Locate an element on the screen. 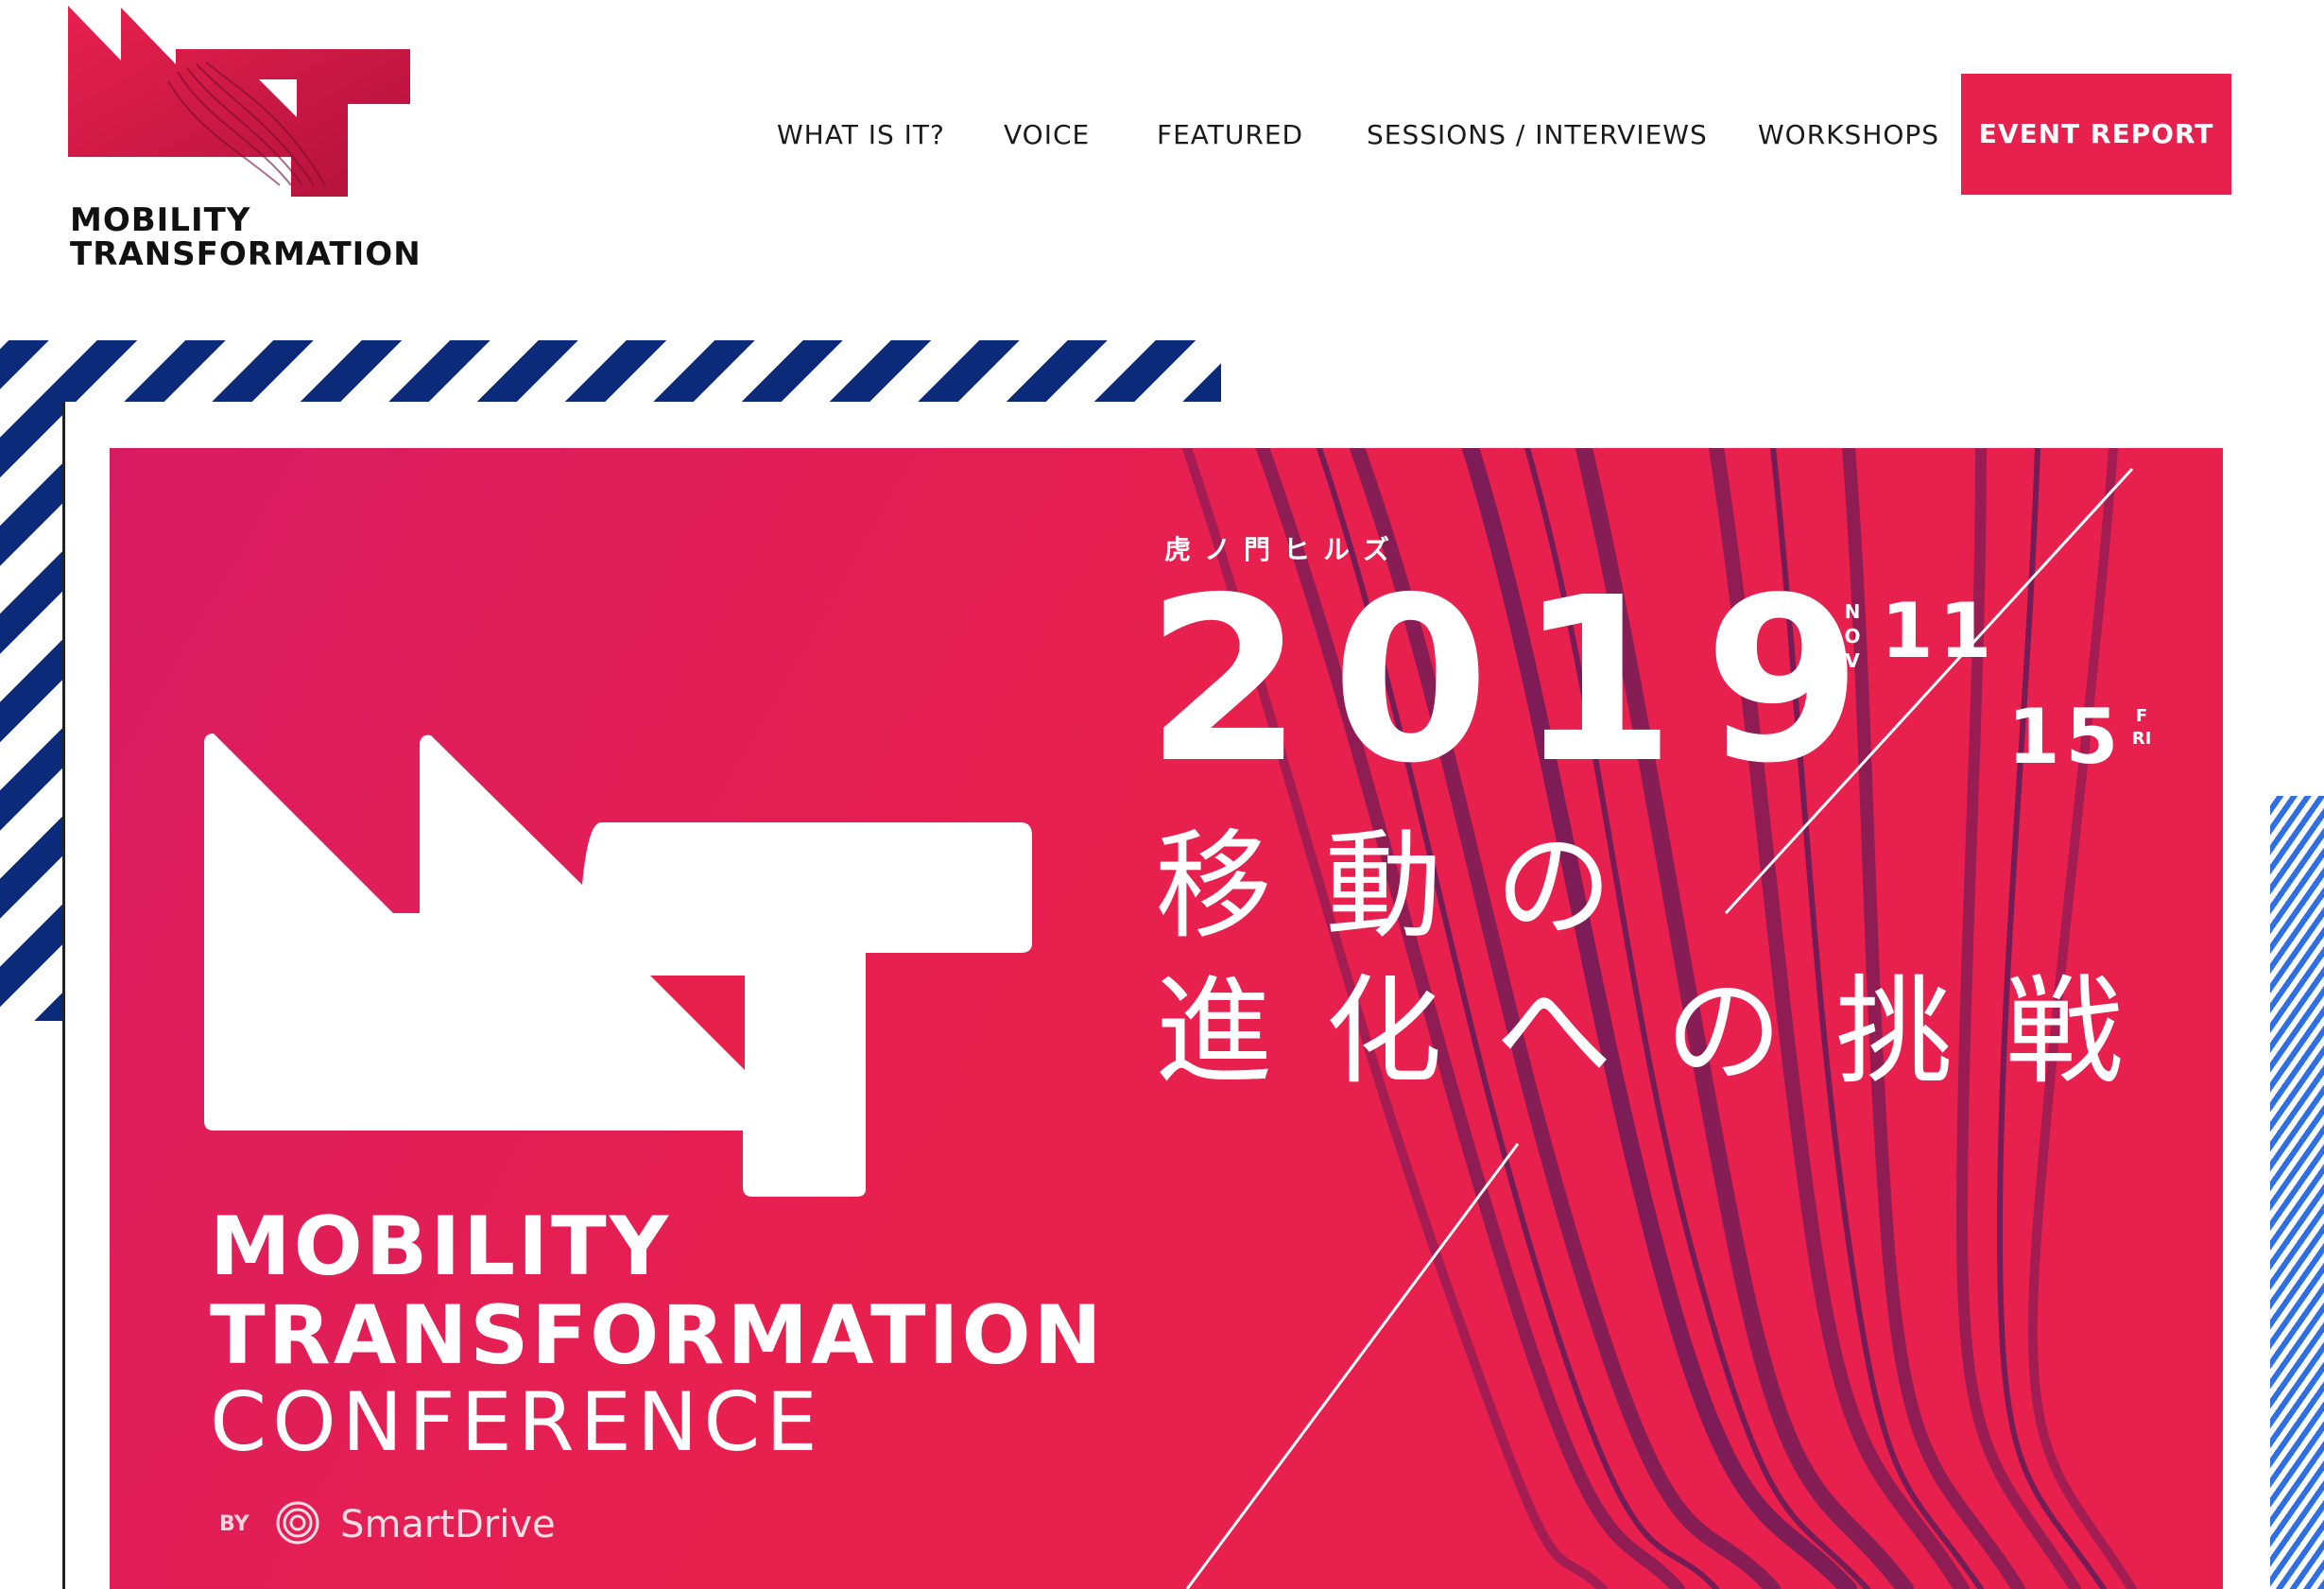 The width and height of the screenshot is (2324, 1589). nav-workshops: WORKSHOPS is located at coordinates (1849, 135).